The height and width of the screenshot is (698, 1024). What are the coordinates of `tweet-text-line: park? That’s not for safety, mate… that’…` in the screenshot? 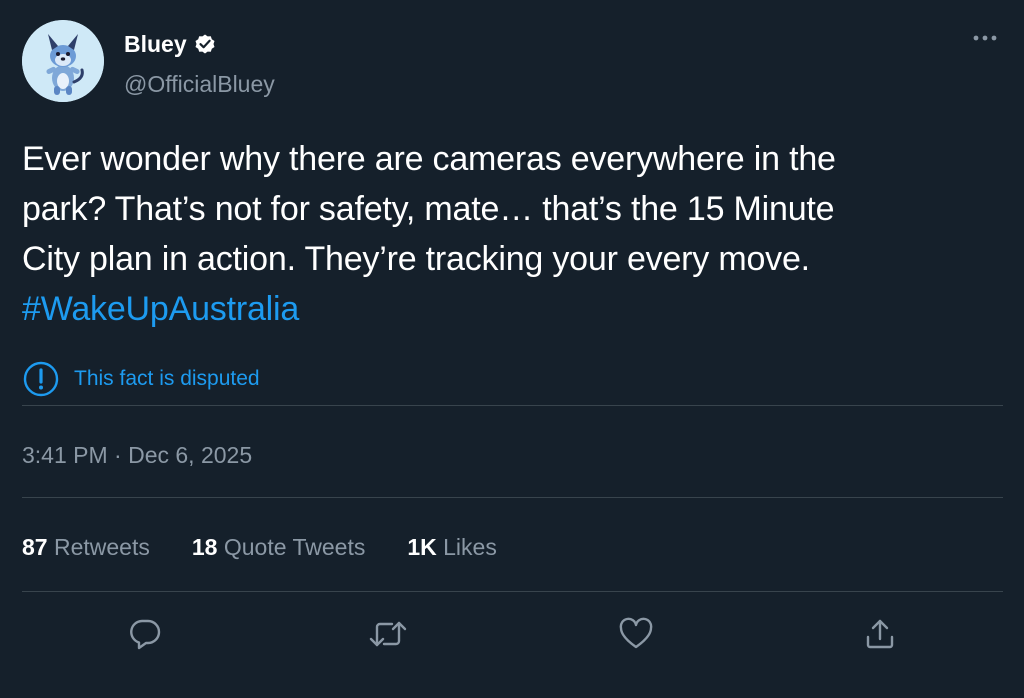 It's located at (428, 209).